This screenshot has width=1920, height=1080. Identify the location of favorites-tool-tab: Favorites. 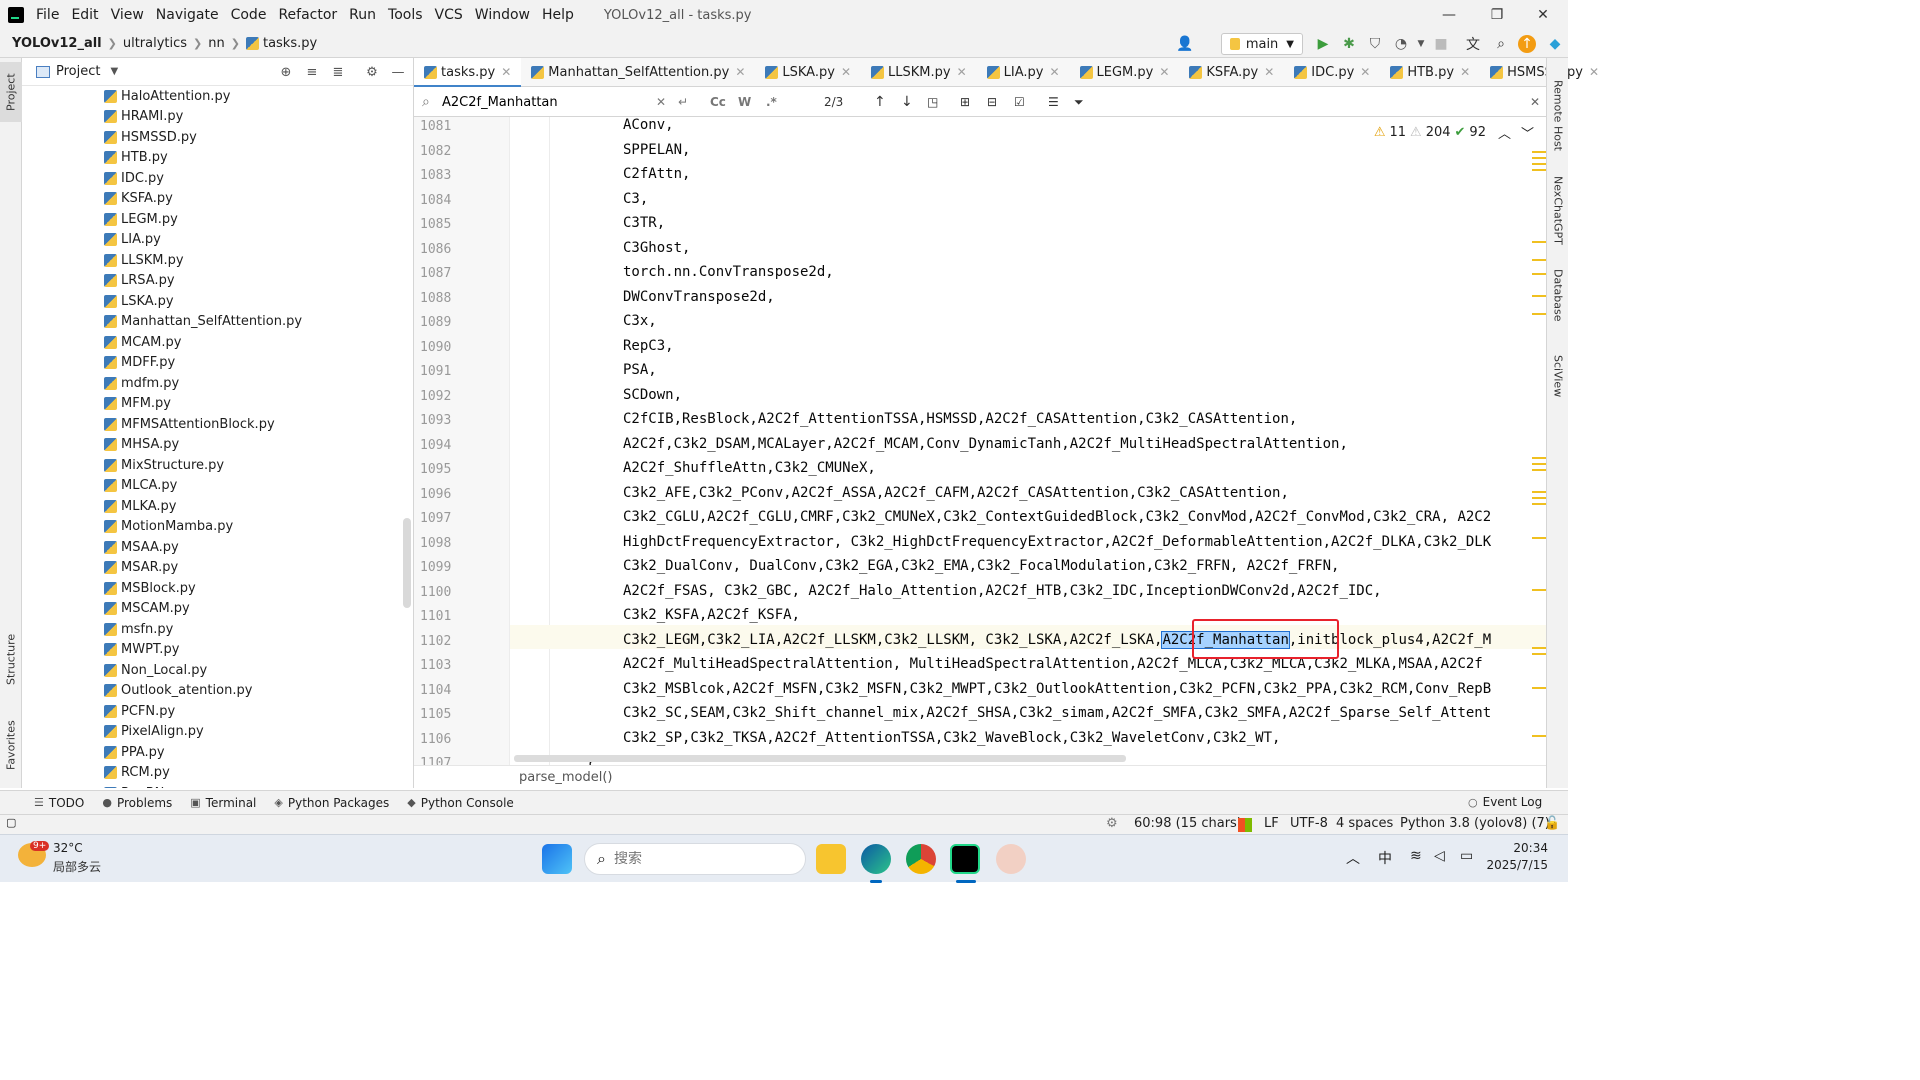
(11, 745).